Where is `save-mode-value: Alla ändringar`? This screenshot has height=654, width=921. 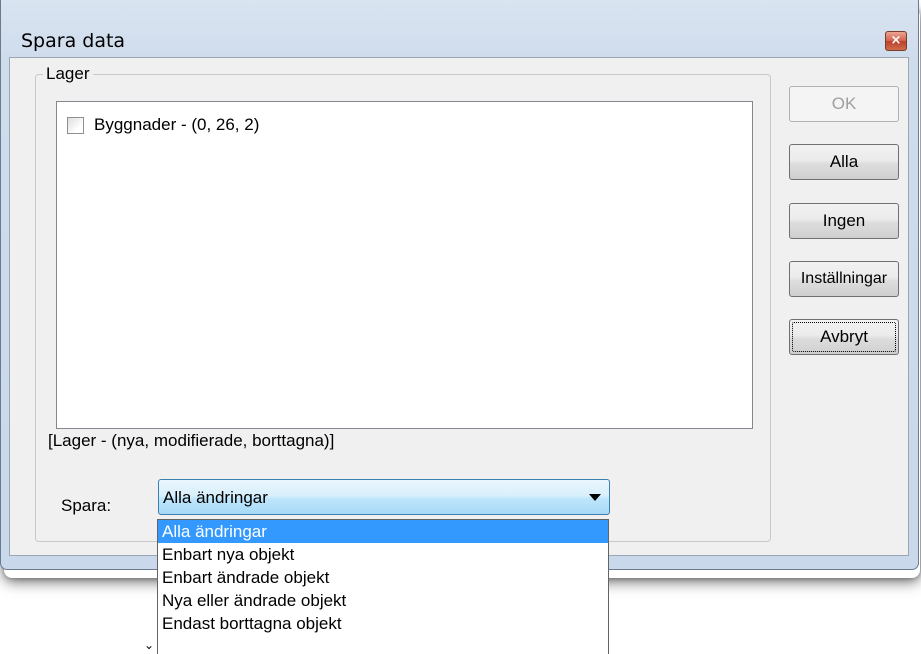
save-mode-value: Alla ändringar is located at coordinates (215, 497).